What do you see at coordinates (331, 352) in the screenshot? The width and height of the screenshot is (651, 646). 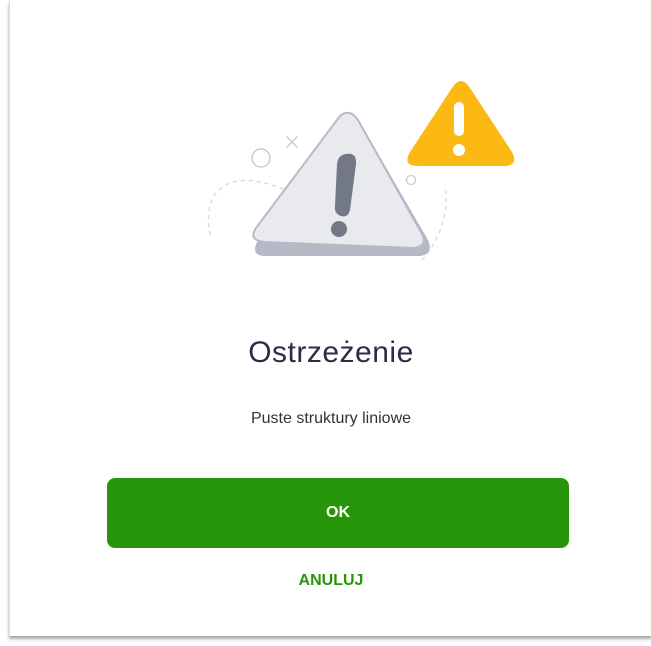 I see `dialog-title: Ostrzeżenie` at bounding box center [331, 352].